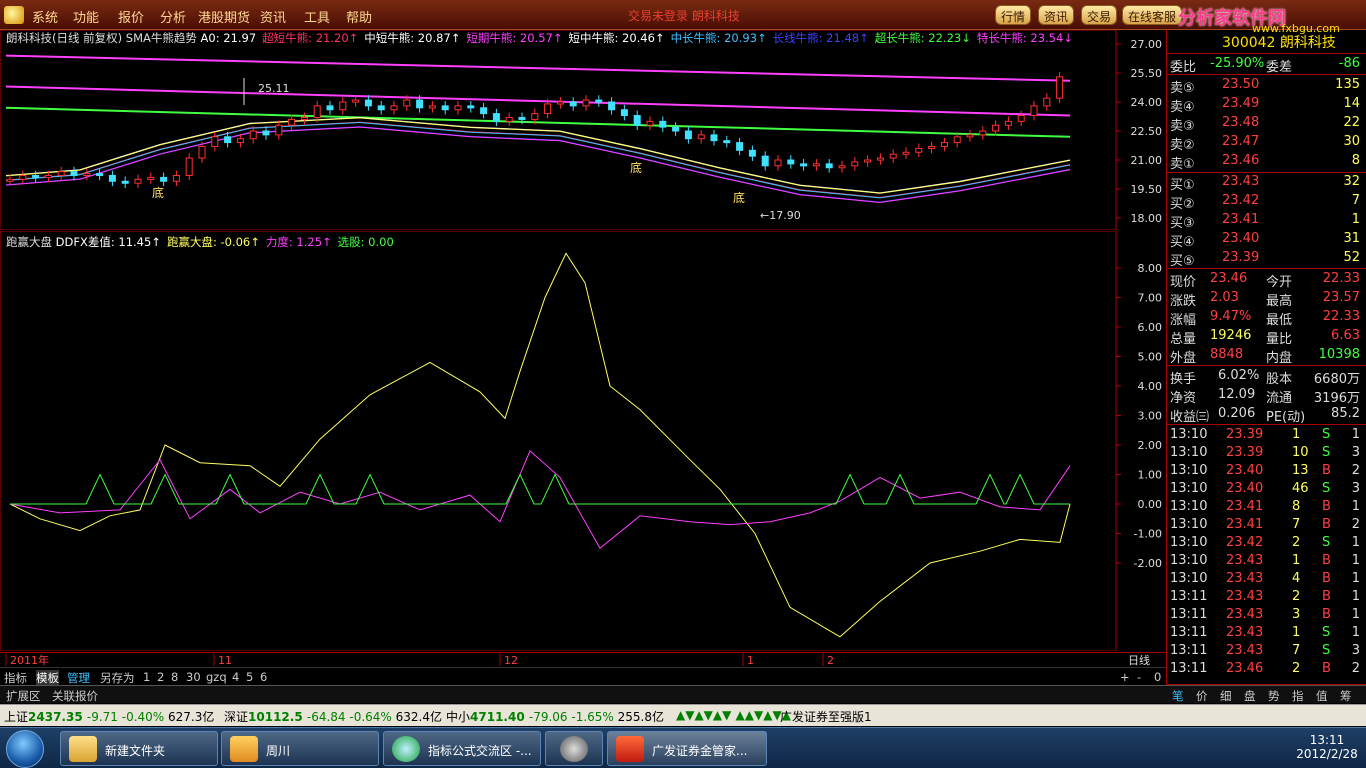  I want to click on btn-news: 资讯, so click(1056, 15).